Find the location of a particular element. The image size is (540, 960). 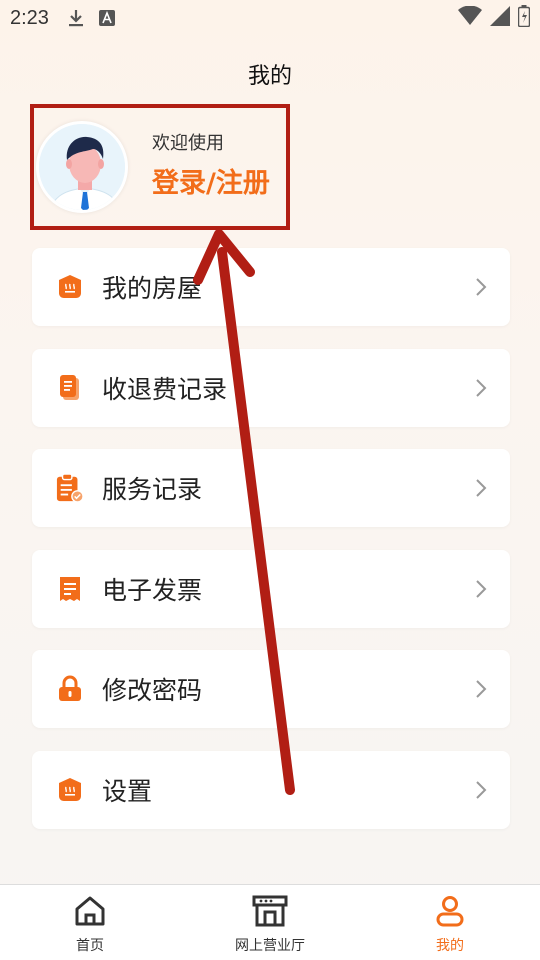

settings-house-icon is located at coordinates (70, 790).